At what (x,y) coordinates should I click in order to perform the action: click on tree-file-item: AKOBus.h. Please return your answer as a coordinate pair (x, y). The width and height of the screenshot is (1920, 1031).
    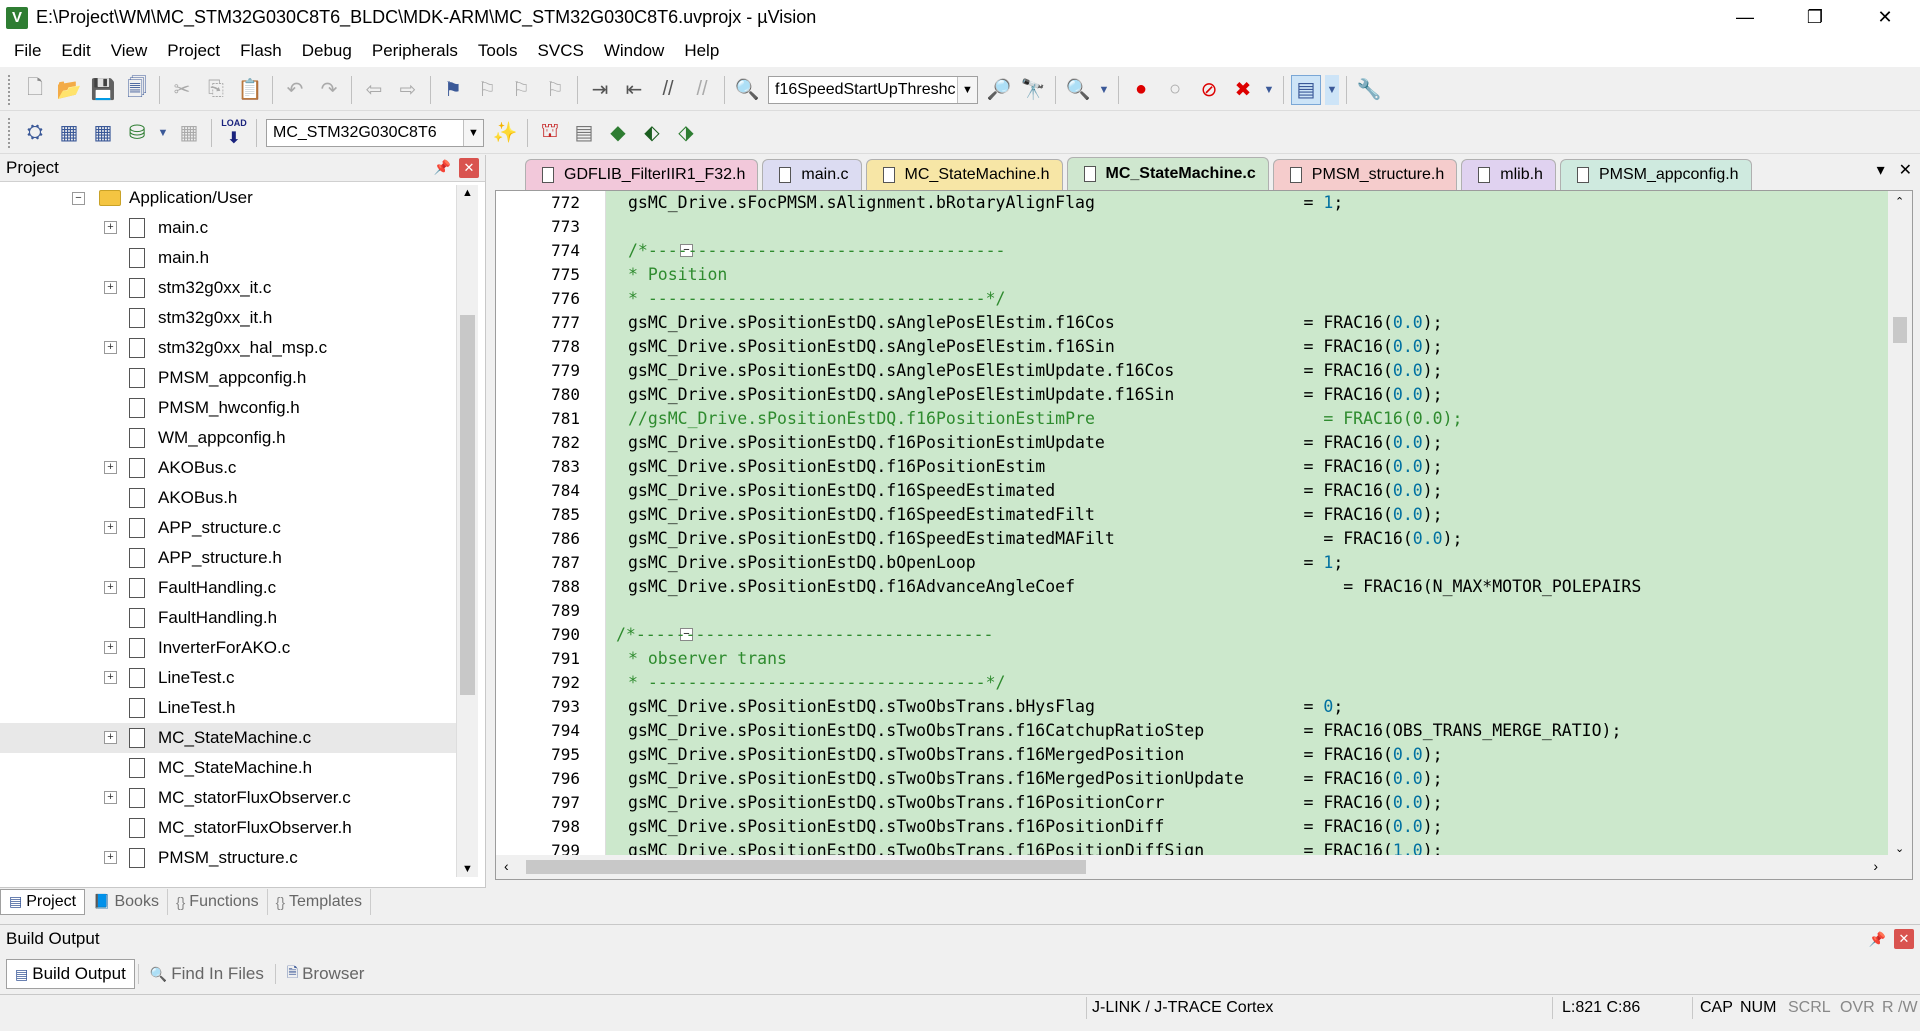
    Looking at the image, I should click on (228, 498).